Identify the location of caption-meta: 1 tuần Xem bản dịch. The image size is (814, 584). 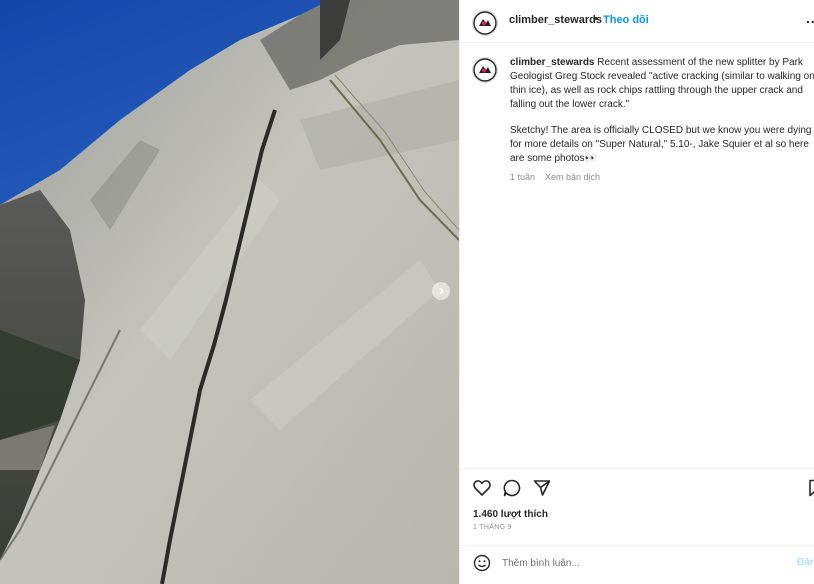
(555, 177).